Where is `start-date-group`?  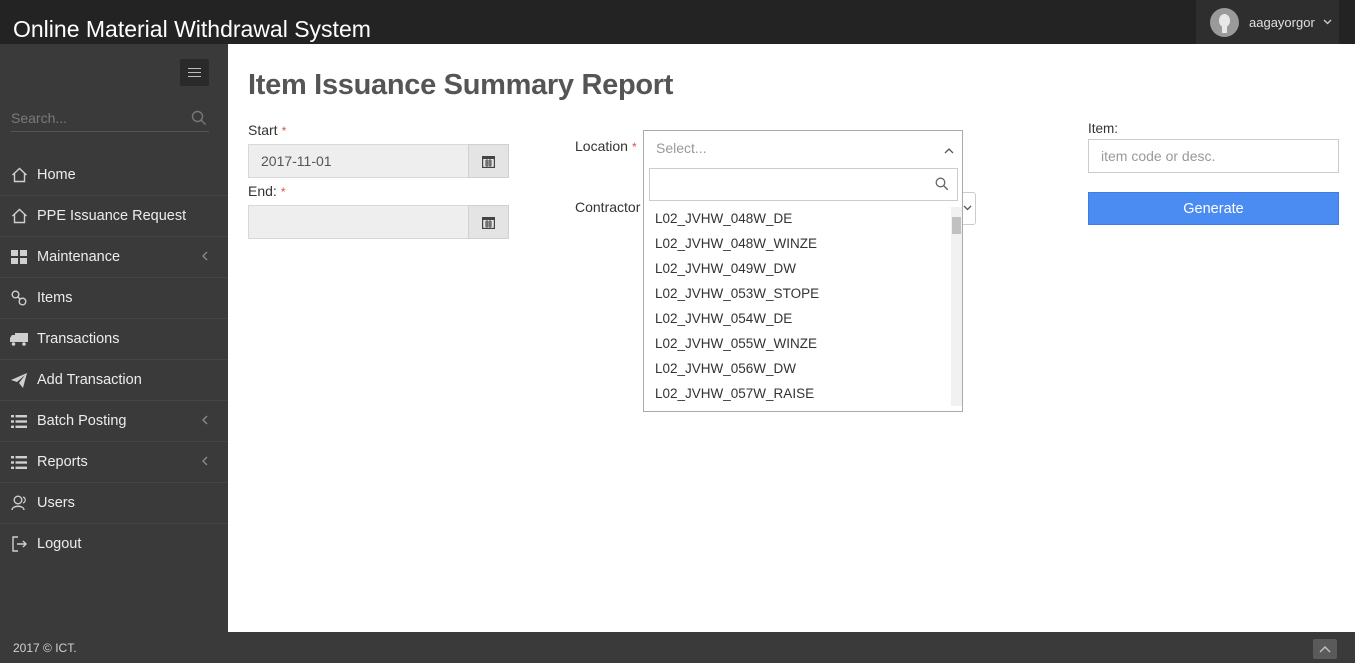
start-date-group is located at coordinates (378, 161).